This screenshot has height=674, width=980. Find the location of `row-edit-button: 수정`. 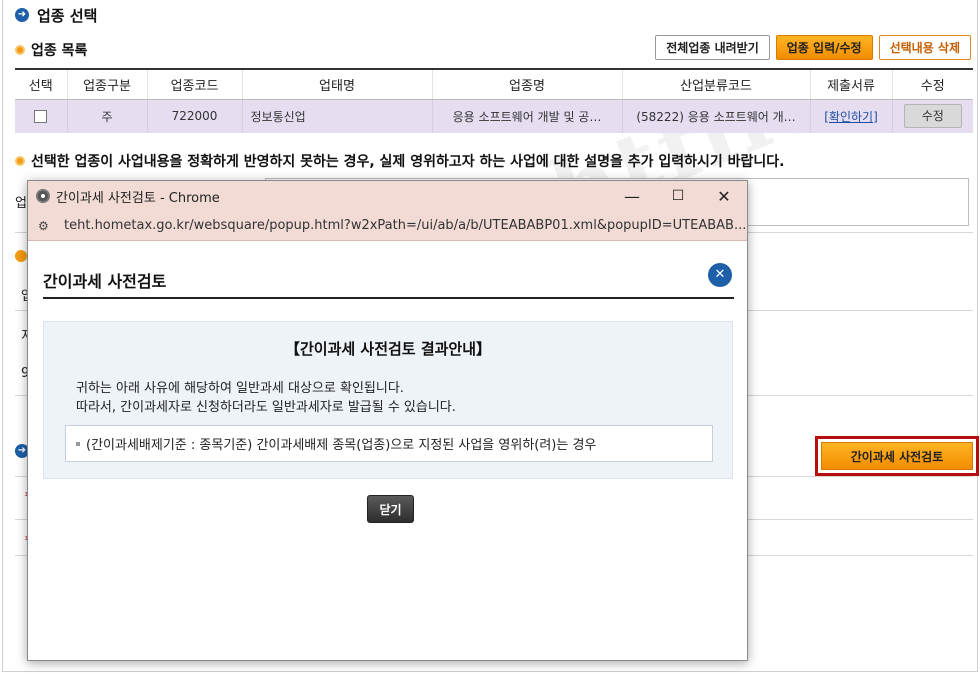

row-edit-button: 수정 is located at coordinates (932, 116).